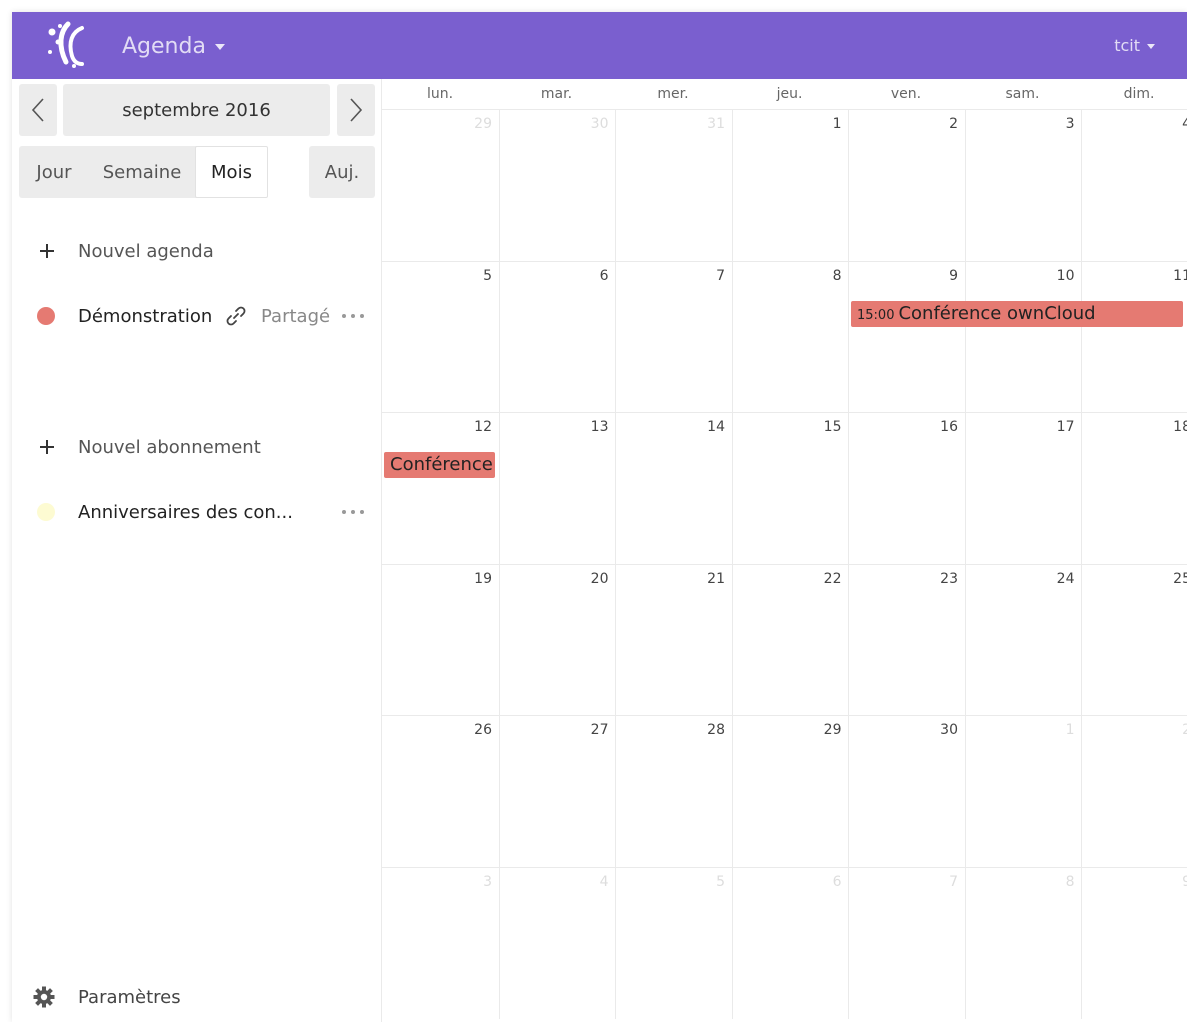 The image size is (1187, 1022). What do you see at coordinates (716, 579) in the screenshot?
I see `day-number: 21` at bounding box center [716, 579].